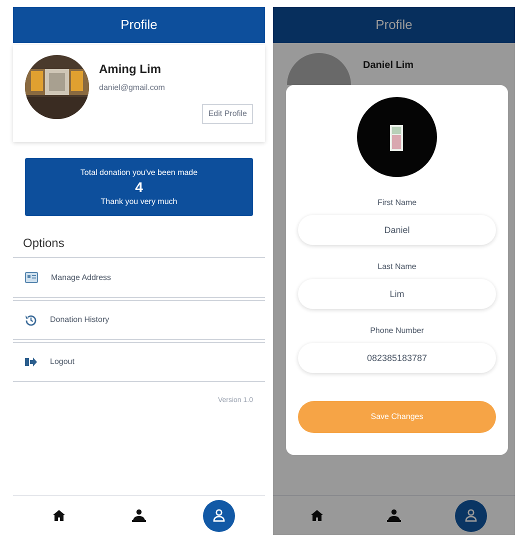  I want to click on input-field: 082385183787, so click(397, 358).